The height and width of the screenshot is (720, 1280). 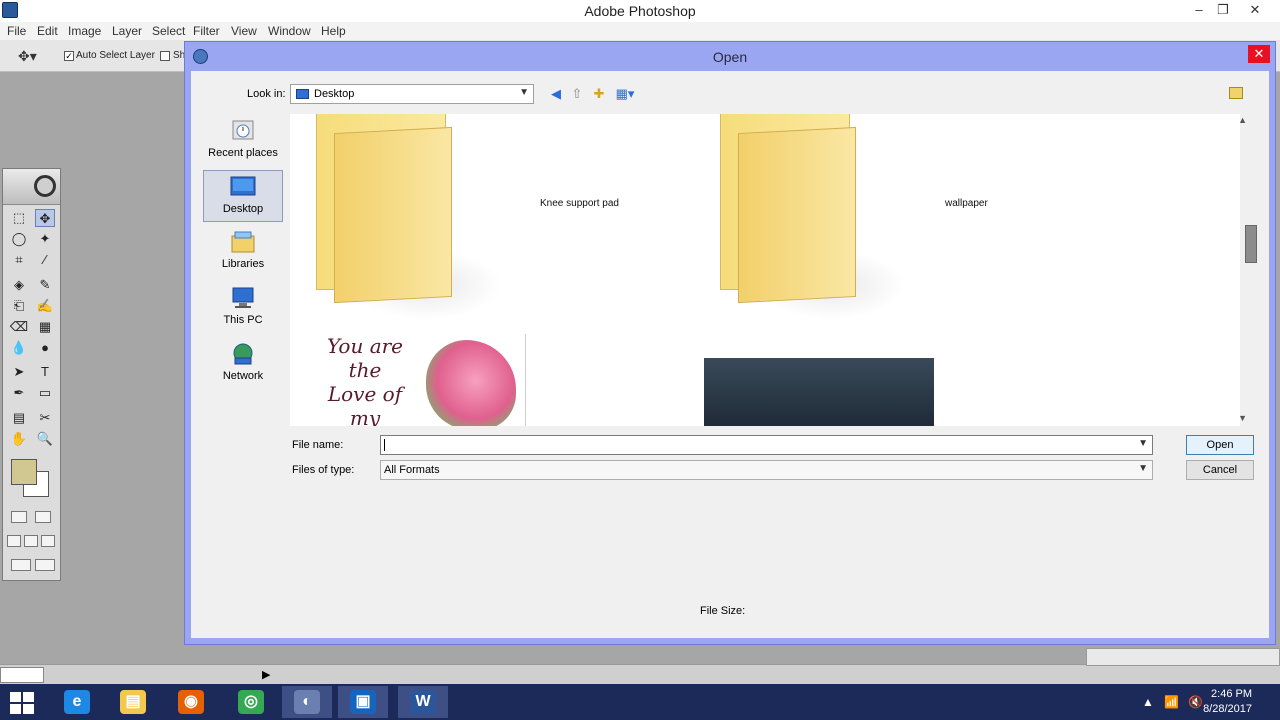 What do you see at coordinates (19, 327) in the screenshot?
I see `eraser-tool-icon: ⌫` at bounding box center [19, 327].